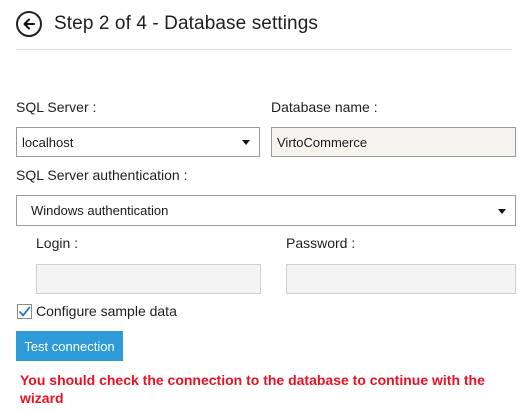 This screenshot has height=412, width=526. I want to click on auth-select: Windows authentication, so click(266, 210).